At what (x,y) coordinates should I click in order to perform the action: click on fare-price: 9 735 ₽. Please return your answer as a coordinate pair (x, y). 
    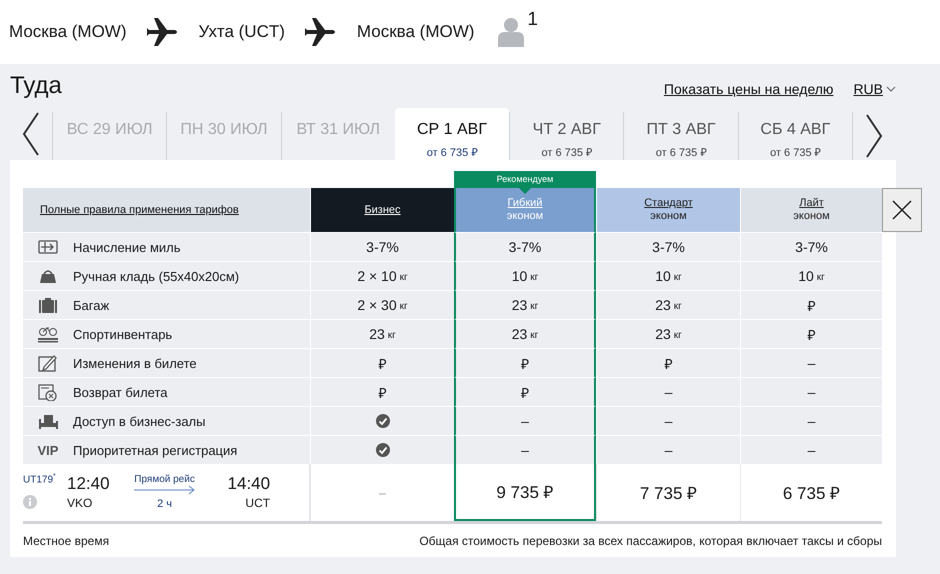
    Looking at the image, I should click on (525, 491).